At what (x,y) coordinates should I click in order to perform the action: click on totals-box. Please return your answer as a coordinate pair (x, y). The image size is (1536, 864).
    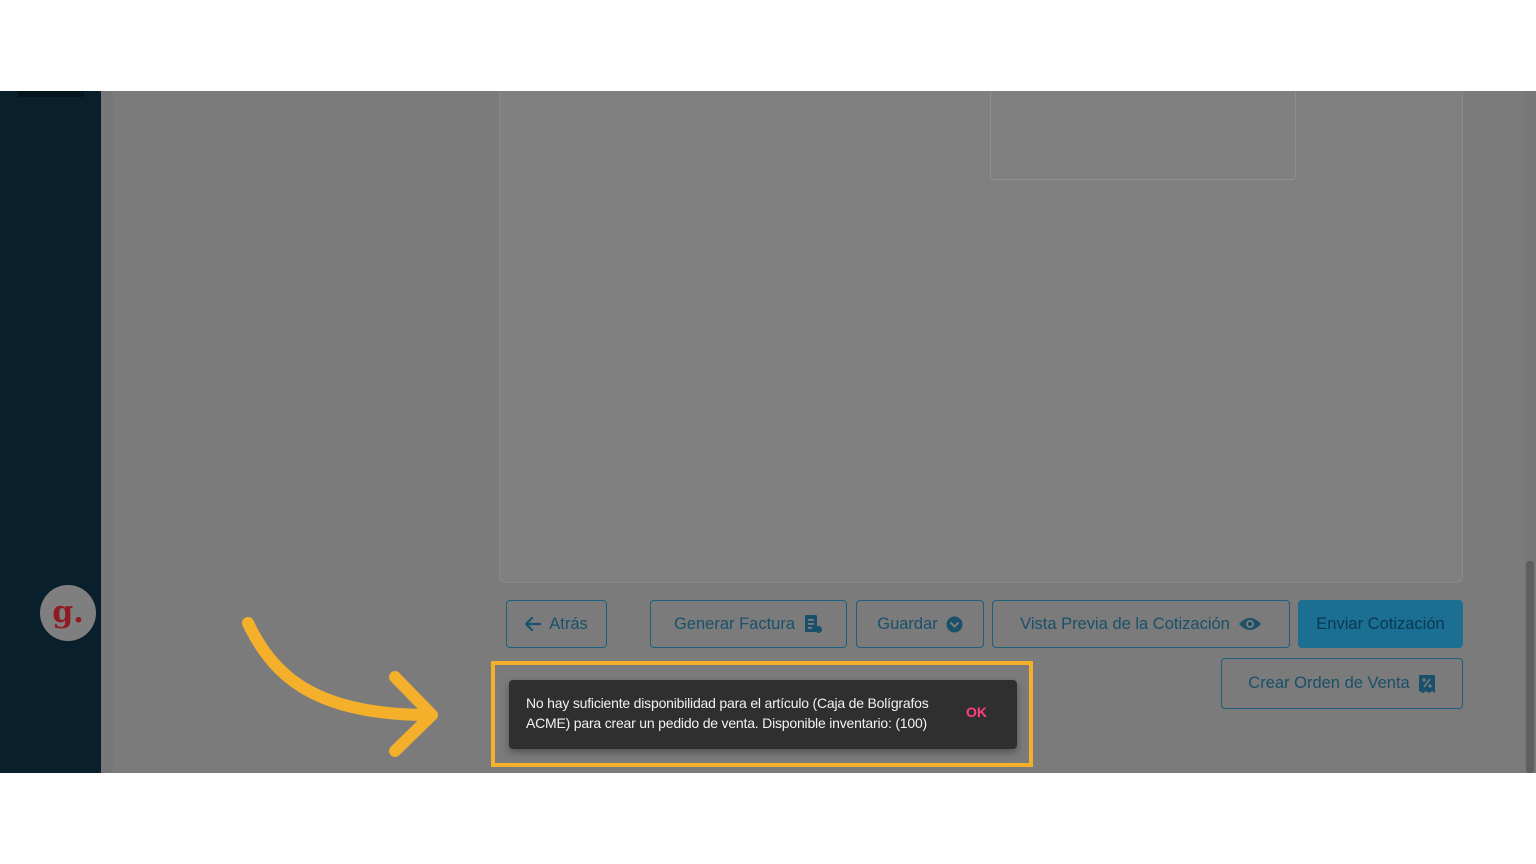
    Looking at the image, I should click on (1143, 135).